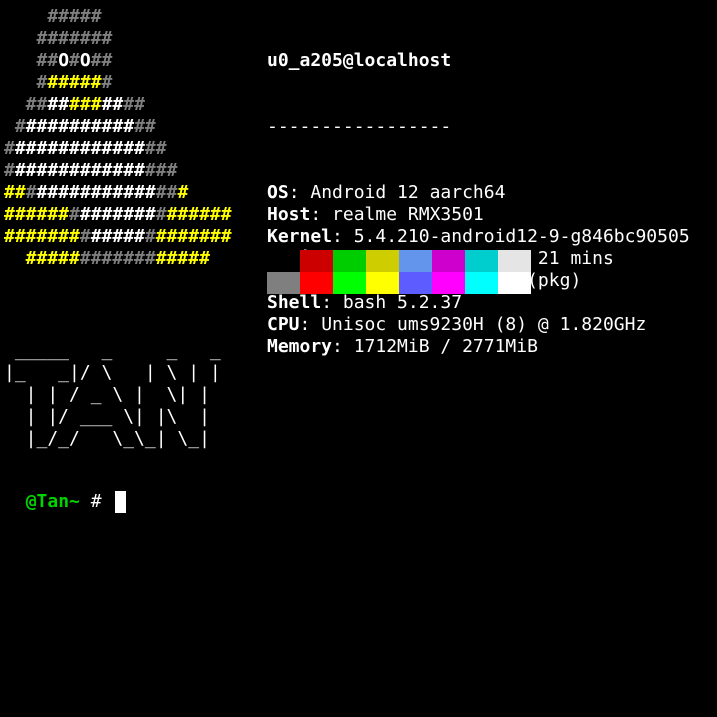 The width and height of the screenshot is (717, 717). Describe the element at coordinates (283, 324) in the screenshot. I see `info-key: CPU` at that location.